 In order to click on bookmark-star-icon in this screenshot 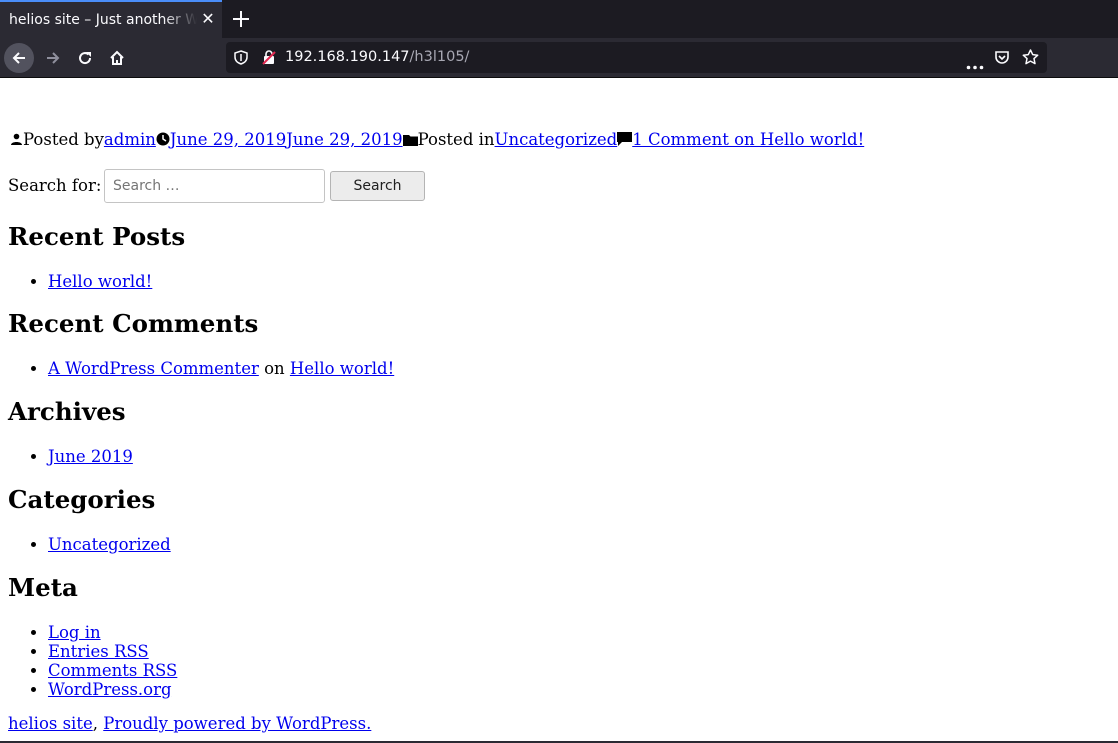, I will do `click(1030, 59)`.